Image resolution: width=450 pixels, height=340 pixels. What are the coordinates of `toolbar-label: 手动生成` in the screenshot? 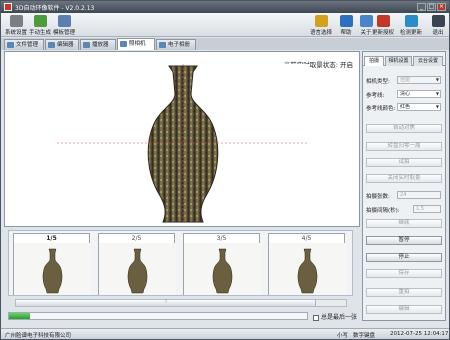 It's located at (39, 33).